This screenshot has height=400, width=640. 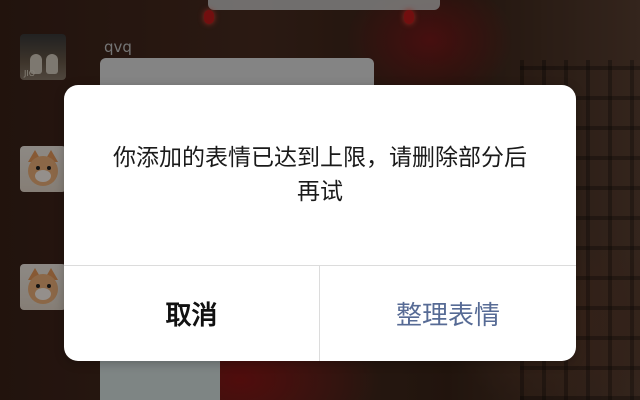 I want to click on alert-message: 你添加的表情已达到上限，请删除部分后再试, so click(x=320, y=175).